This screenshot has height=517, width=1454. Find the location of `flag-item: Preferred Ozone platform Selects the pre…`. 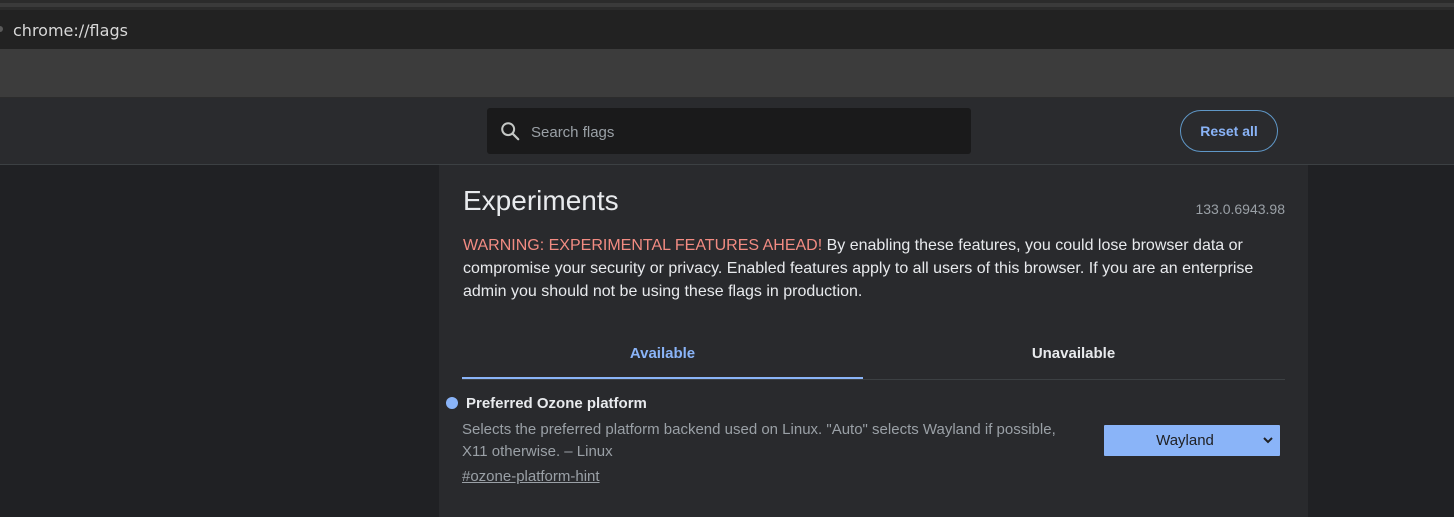

flag-item: Preferred Ozone platform Selects the pre… is located at coordinates (873, 448).